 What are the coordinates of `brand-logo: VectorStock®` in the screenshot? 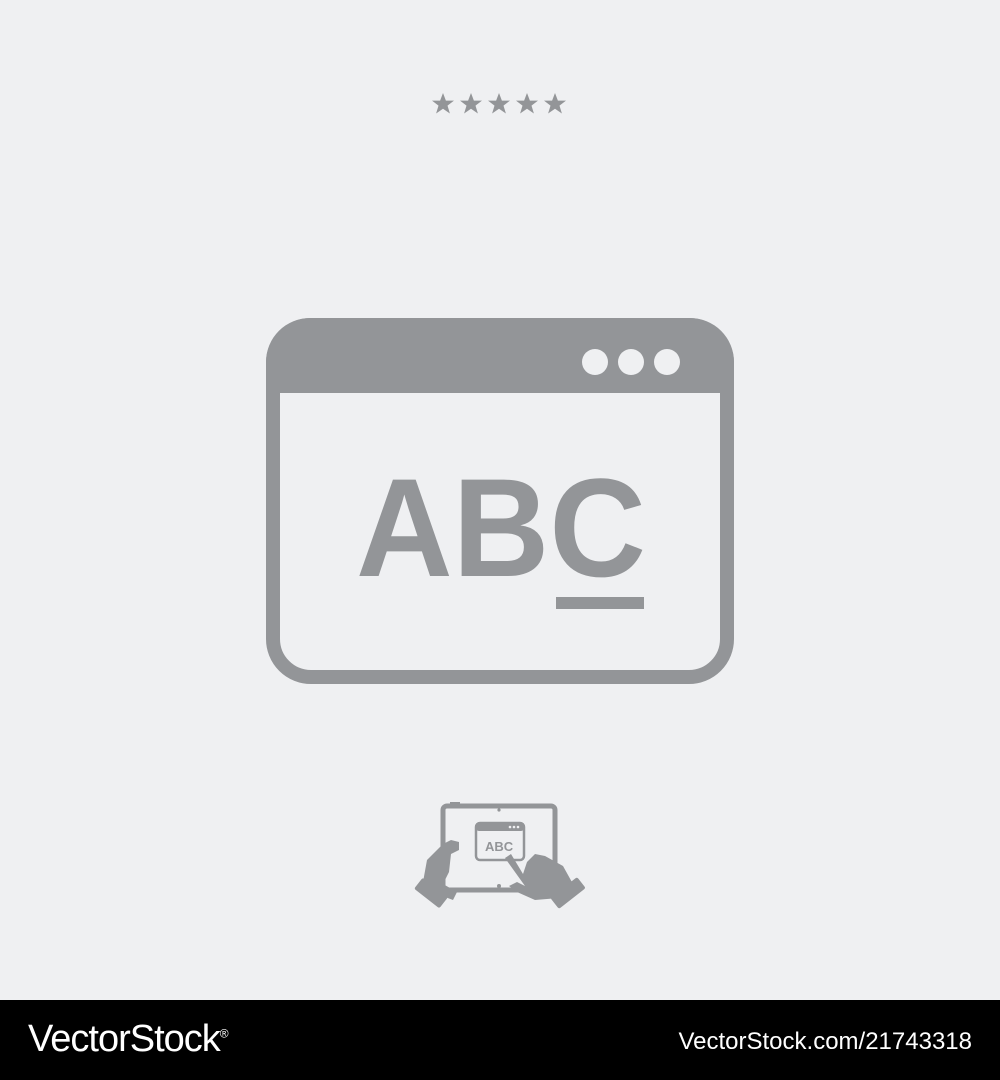 It's located at (128, 1039).